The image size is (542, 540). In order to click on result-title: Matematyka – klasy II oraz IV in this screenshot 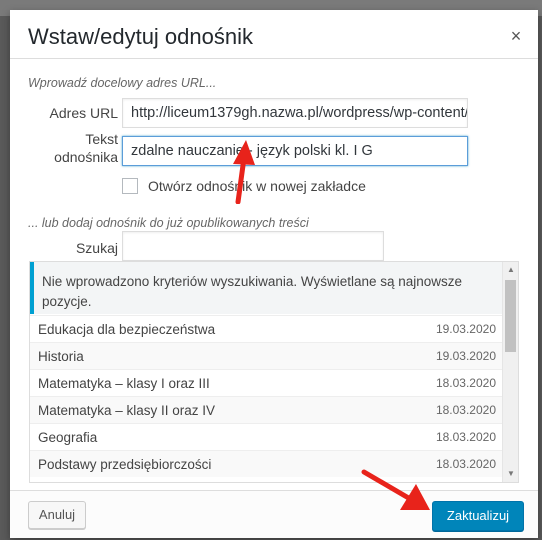, I will do `click(127, 410)`.